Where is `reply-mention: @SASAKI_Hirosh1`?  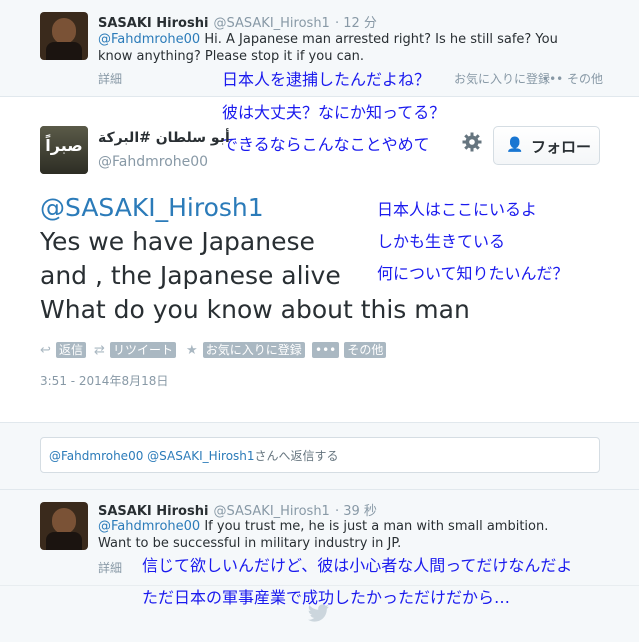
reply-mention: @SASAKI_Hirosh1 is located at coordinates (201, 456).